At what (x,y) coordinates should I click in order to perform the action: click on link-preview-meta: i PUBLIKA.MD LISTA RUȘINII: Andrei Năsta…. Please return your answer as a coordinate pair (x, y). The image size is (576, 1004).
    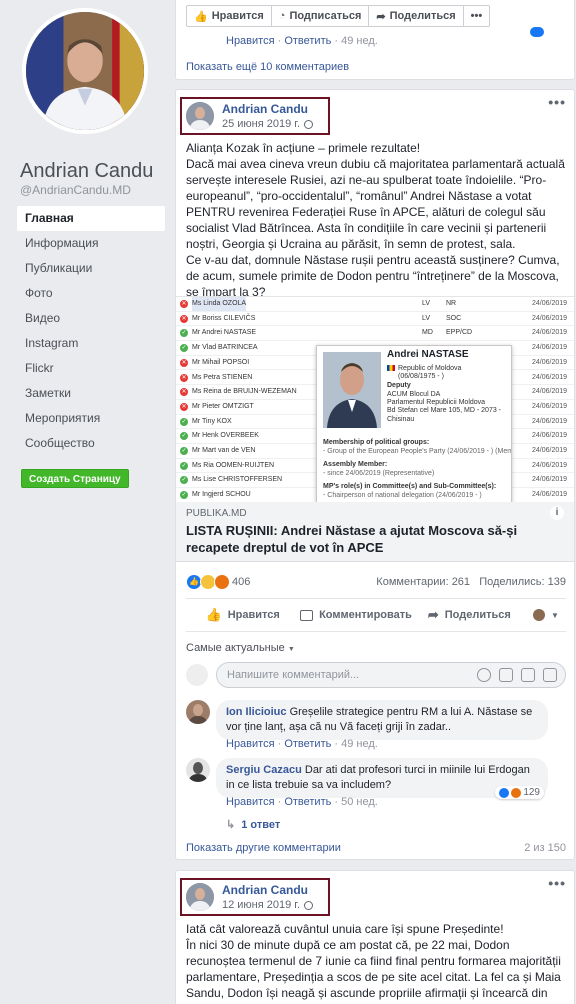
    Looking at the image, I should click on (375, 532).